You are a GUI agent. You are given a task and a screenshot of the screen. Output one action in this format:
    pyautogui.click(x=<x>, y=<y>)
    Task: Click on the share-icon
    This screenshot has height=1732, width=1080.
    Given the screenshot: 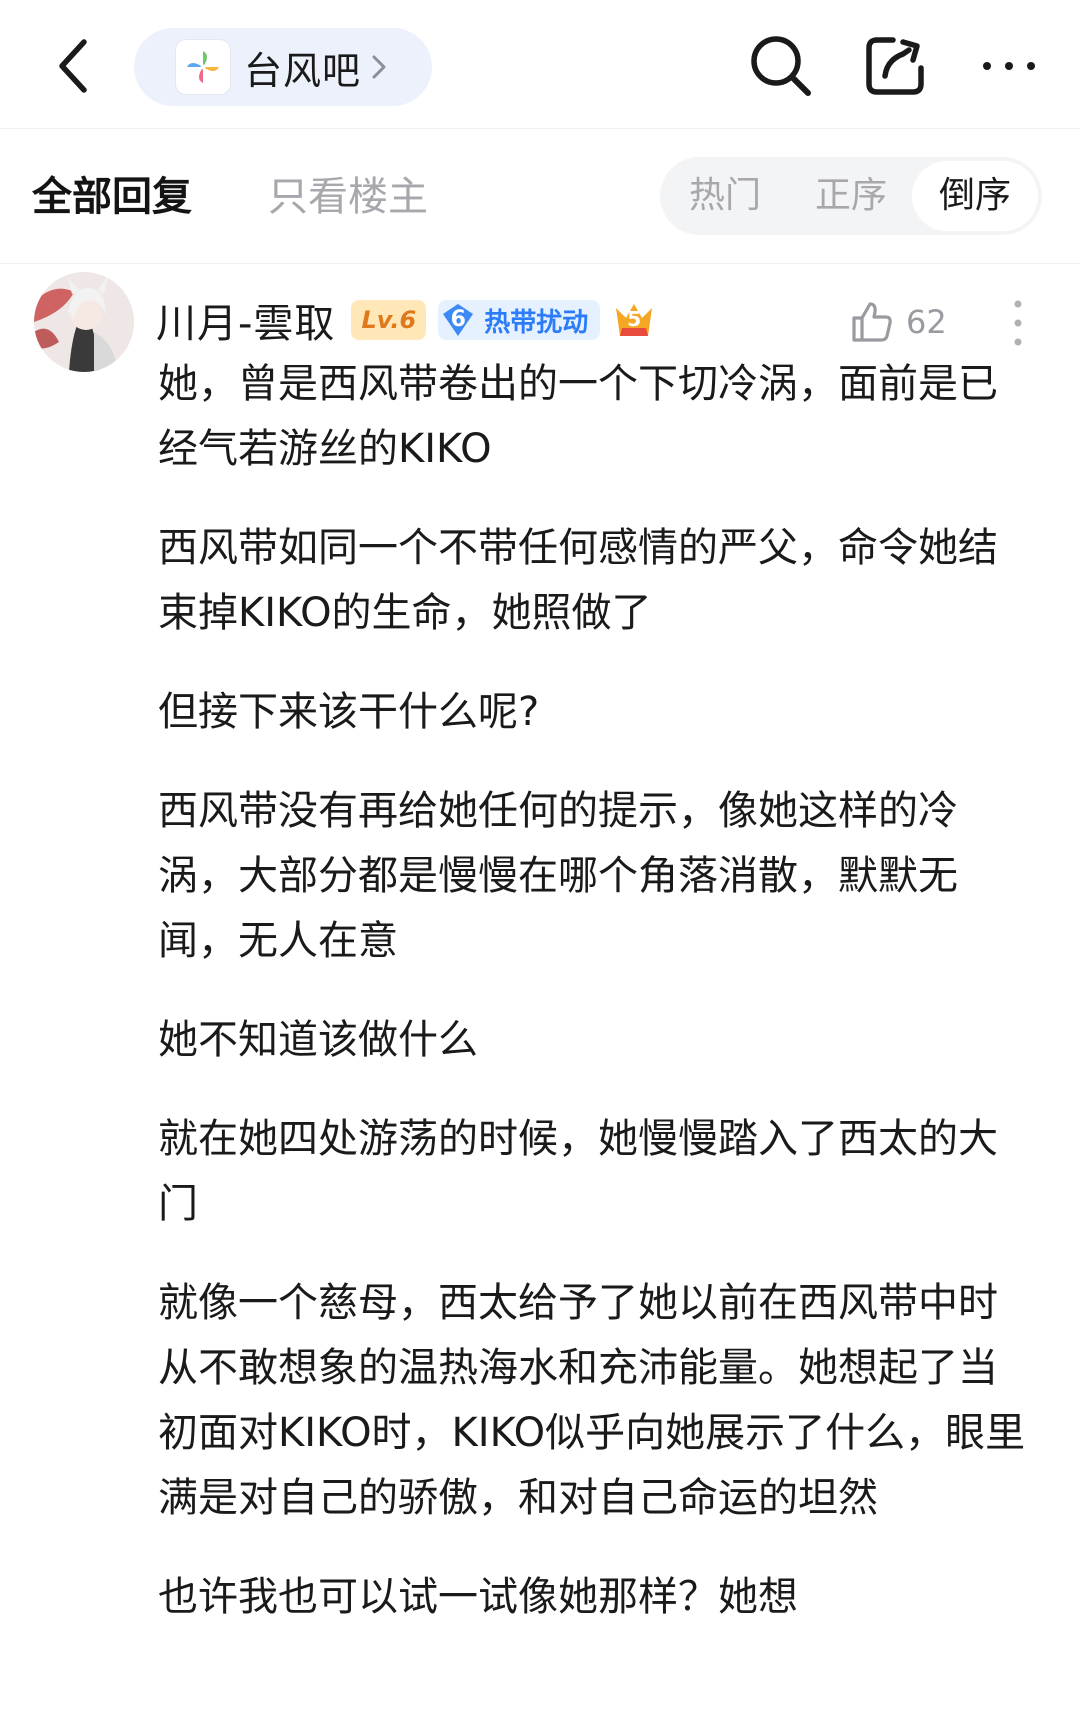 What is the action you would take?
    pyautogui.click(x=895, y=66)
    